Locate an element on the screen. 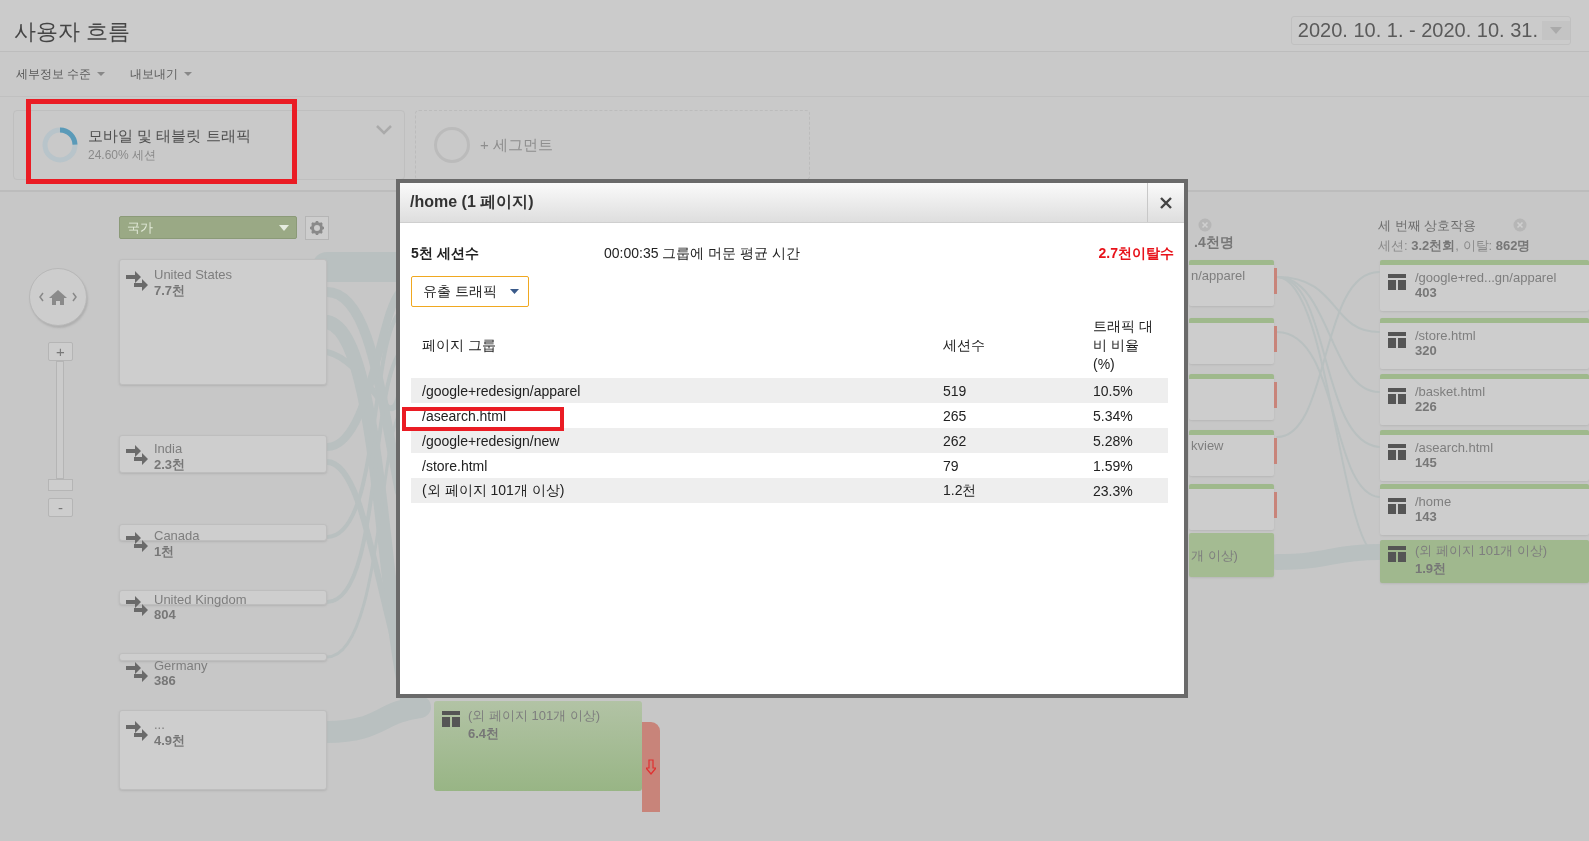 This screenshot has width=1589, height=841. page-node: 개 이상) is located at coordinates (1231, 555).